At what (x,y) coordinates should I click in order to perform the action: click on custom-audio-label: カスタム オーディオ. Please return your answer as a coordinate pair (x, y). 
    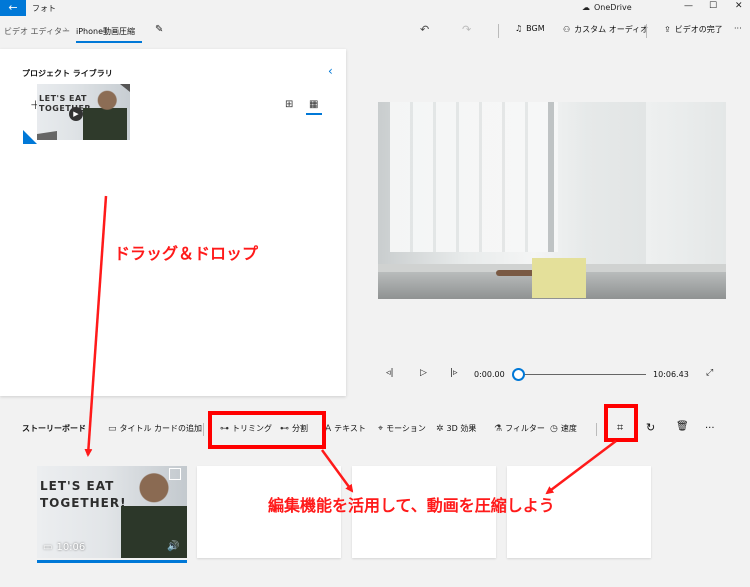
    Looking at the image, I should click on (611, 29).